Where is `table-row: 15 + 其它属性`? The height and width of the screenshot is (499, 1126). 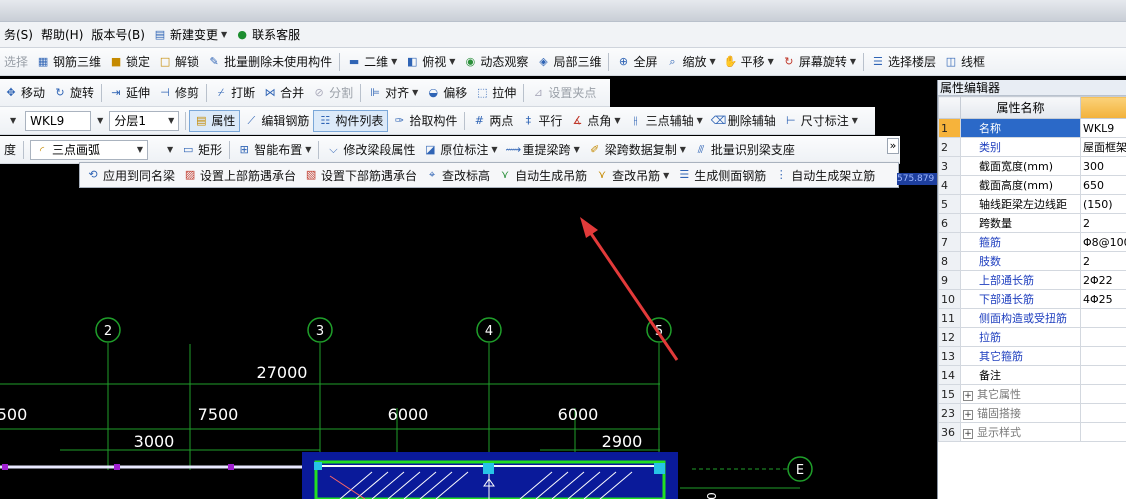 table-row: 15 + 其它属性 is located at coordinates (1032, 394).